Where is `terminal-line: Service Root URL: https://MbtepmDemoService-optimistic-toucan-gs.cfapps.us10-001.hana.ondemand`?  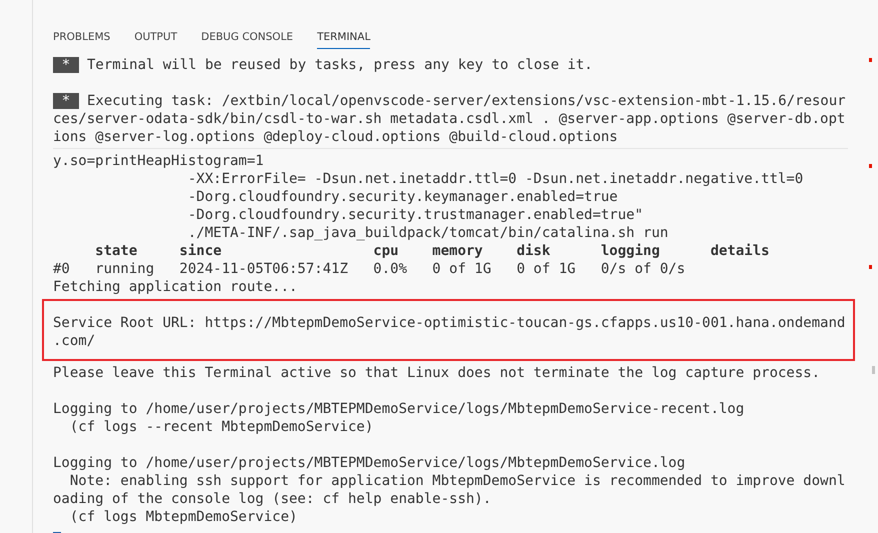
terminal-line: Service Root URL: https://MbtepmDemoService-optimistic-toucan-gs.cfapps.us10-001.hana.ondemand is located at coordinates (449, 323).